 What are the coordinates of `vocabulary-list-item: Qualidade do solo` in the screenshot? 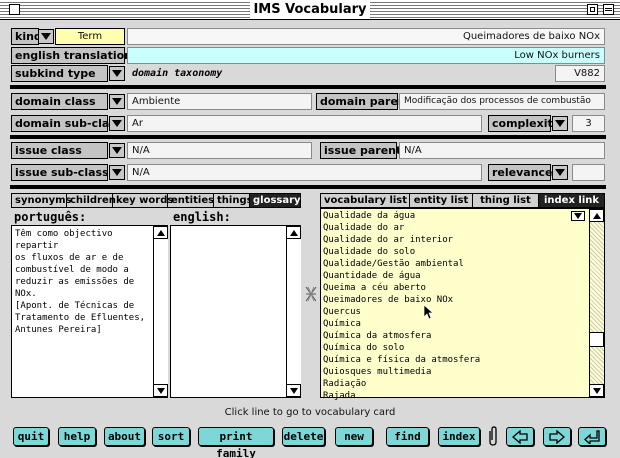 It's located at (454, 252).